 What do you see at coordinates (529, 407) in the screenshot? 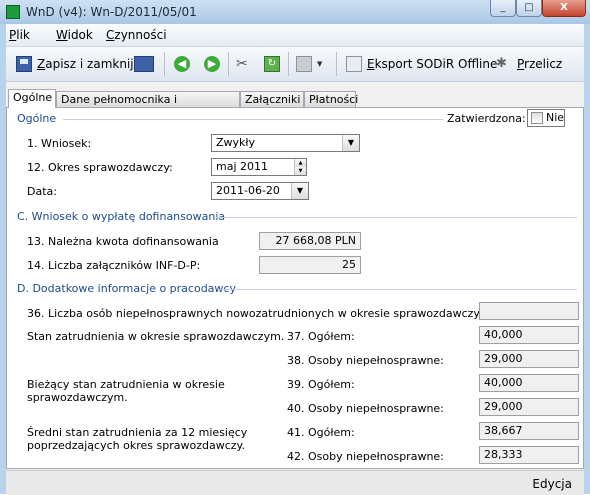
I see `q40-field: 29,000` at bounding box center [529, 407].